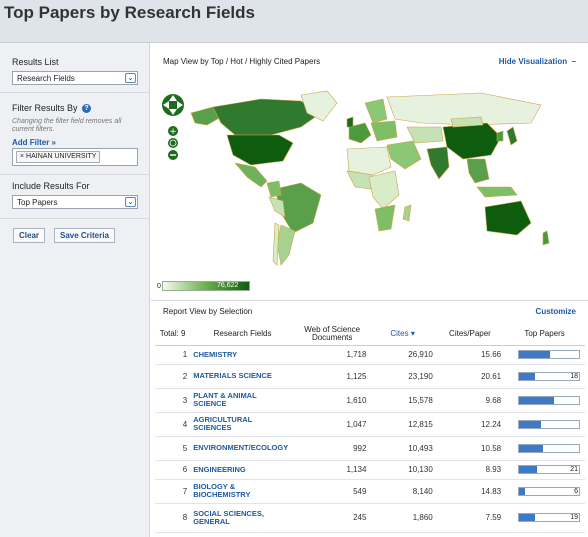  What do you see at coordinates (332, 424) in the screenshot?
I see `row-docs: 1,047` at bounding box center [332, 424].